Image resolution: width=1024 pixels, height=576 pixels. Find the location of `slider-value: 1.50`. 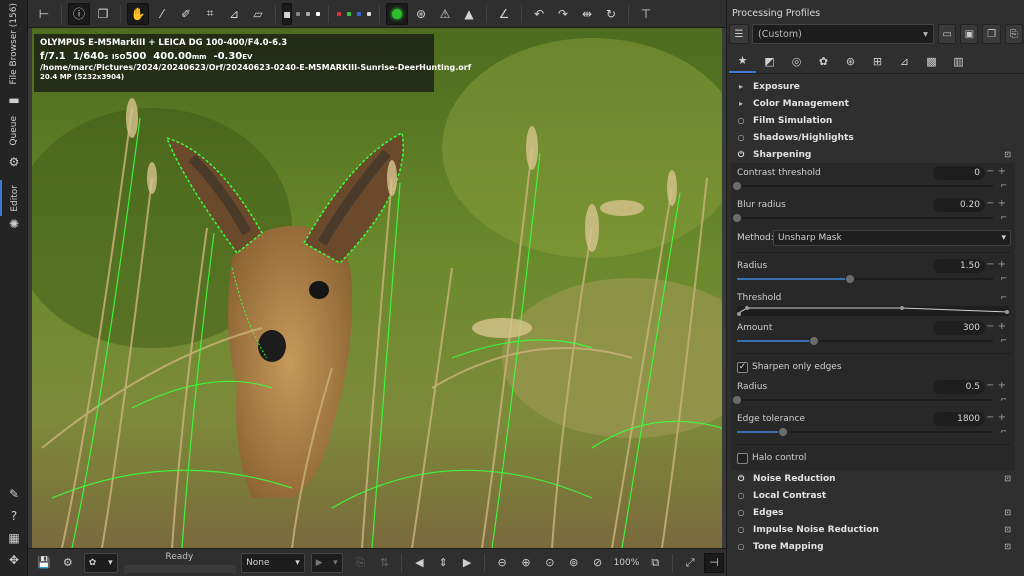

slider-value: 1.50 is located at coordinates (959, 266).